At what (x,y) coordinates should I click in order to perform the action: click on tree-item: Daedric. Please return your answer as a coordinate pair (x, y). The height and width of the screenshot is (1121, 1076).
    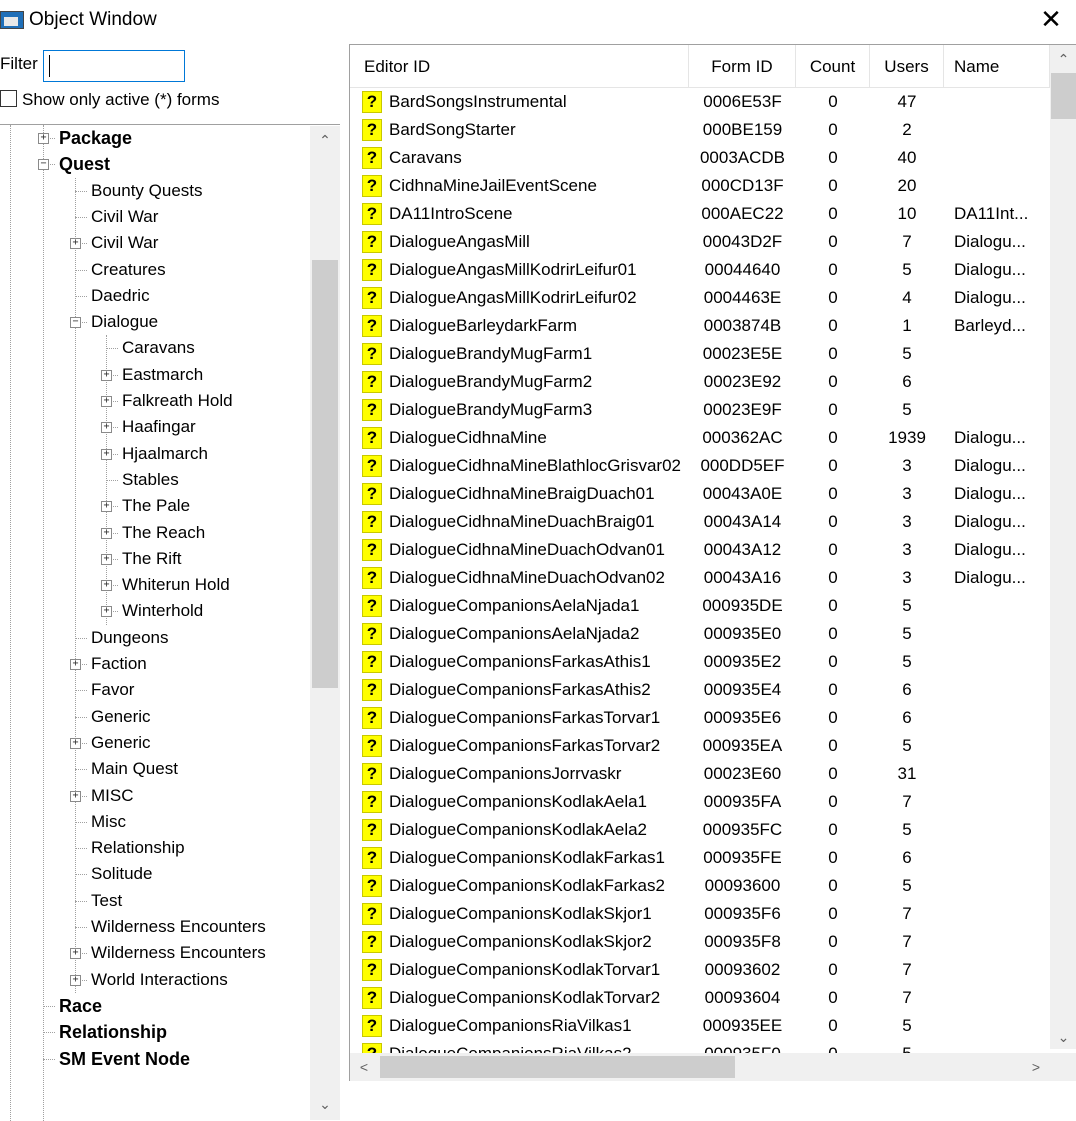
    Looking at the image, I should click on (120, 296).